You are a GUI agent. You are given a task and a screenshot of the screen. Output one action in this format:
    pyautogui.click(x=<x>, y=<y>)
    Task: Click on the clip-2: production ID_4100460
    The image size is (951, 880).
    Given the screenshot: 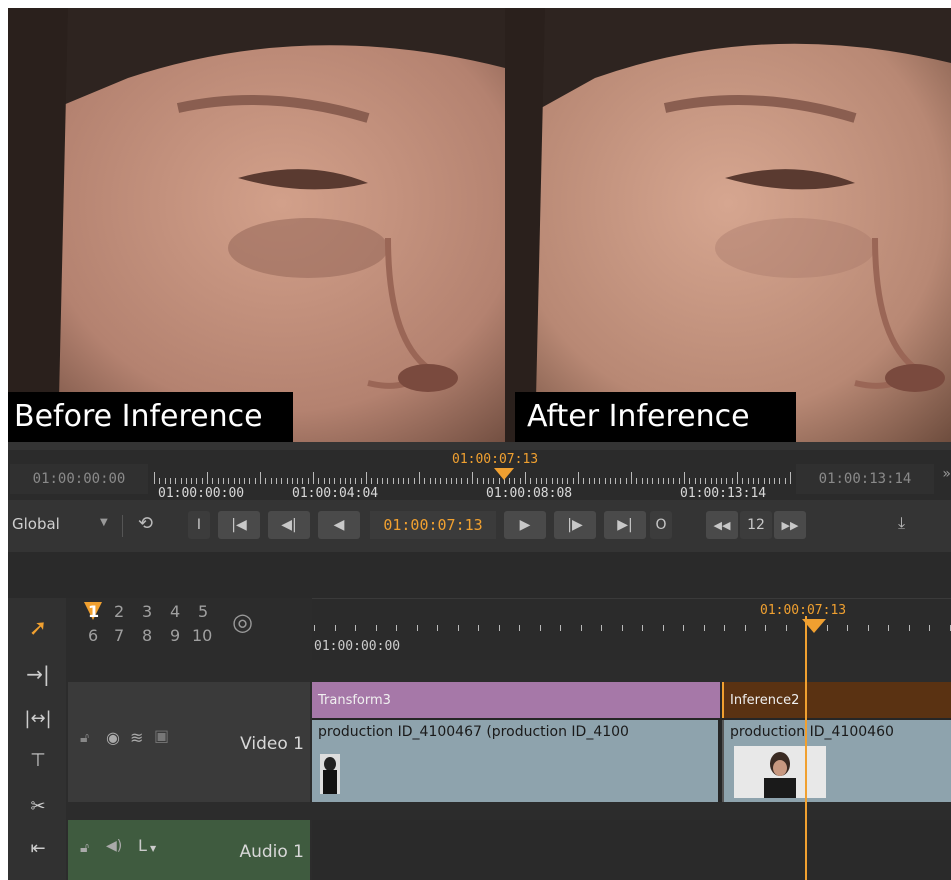 What is the action you would take?
    pyautogui.click(x=836, y=761)
    